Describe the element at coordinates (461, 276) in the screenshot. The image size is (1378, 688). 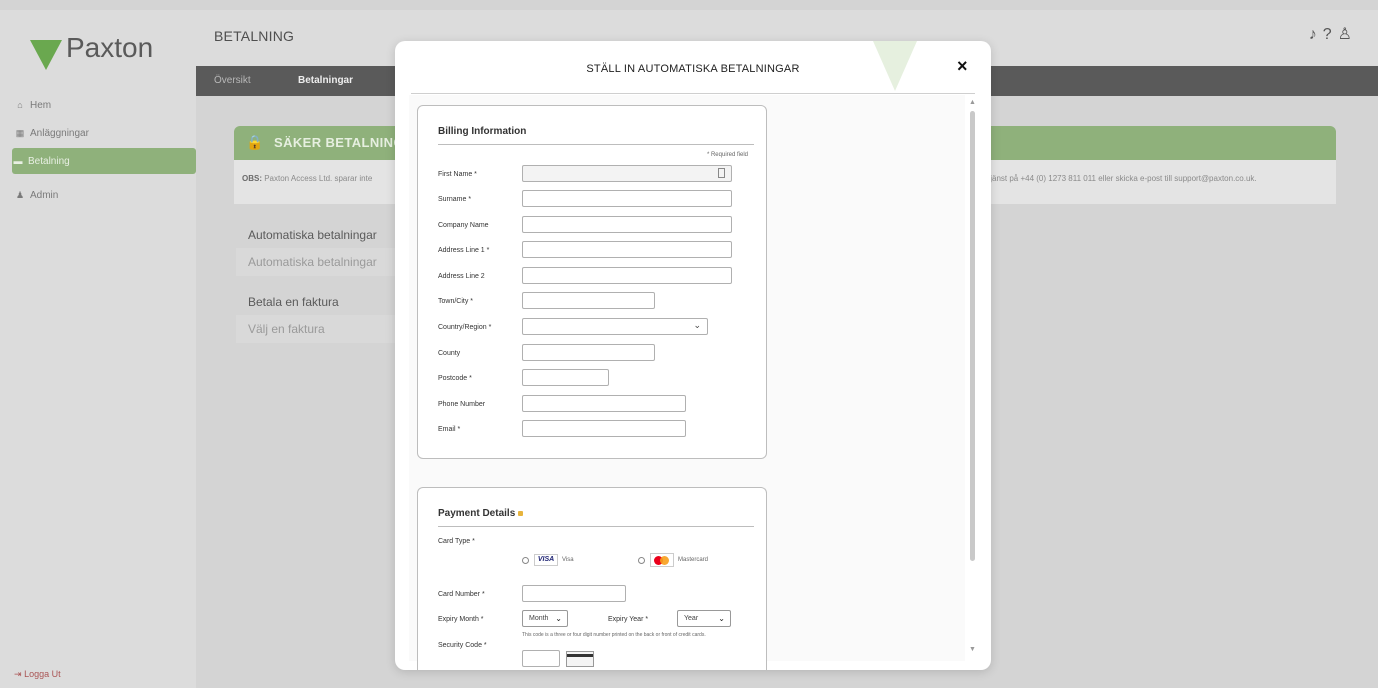
I see `label-address2: Address Line 2` at that location.